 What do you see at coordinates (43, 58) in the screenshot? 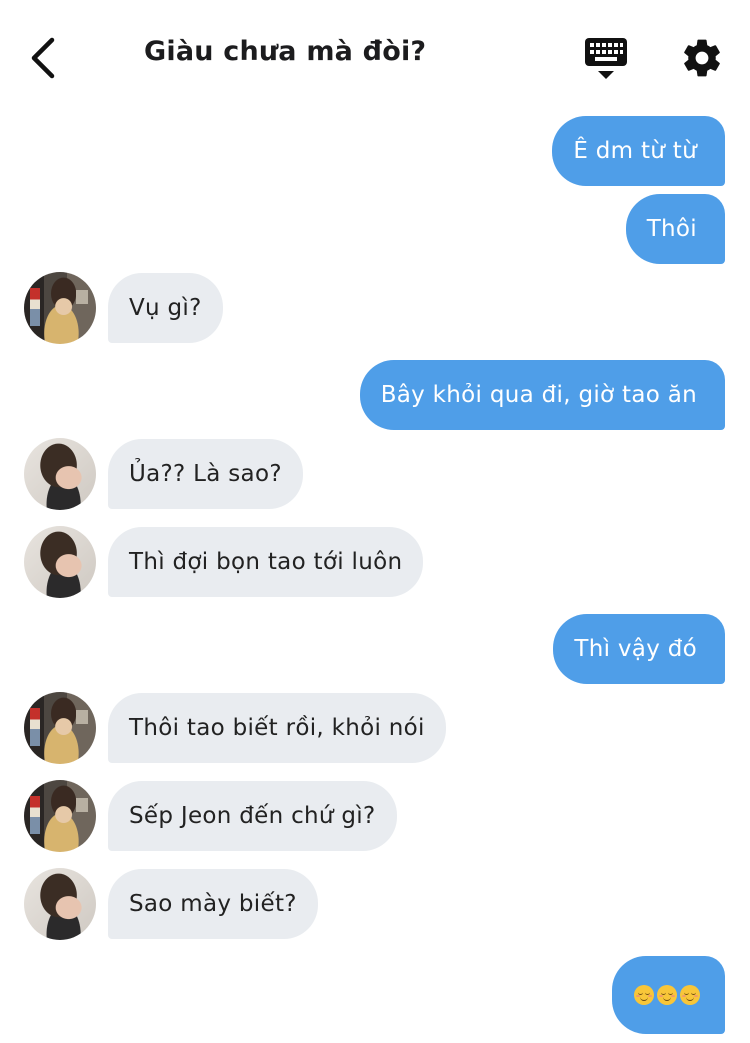
I see `chevron-left-icon` at bounding box center [43, 58].